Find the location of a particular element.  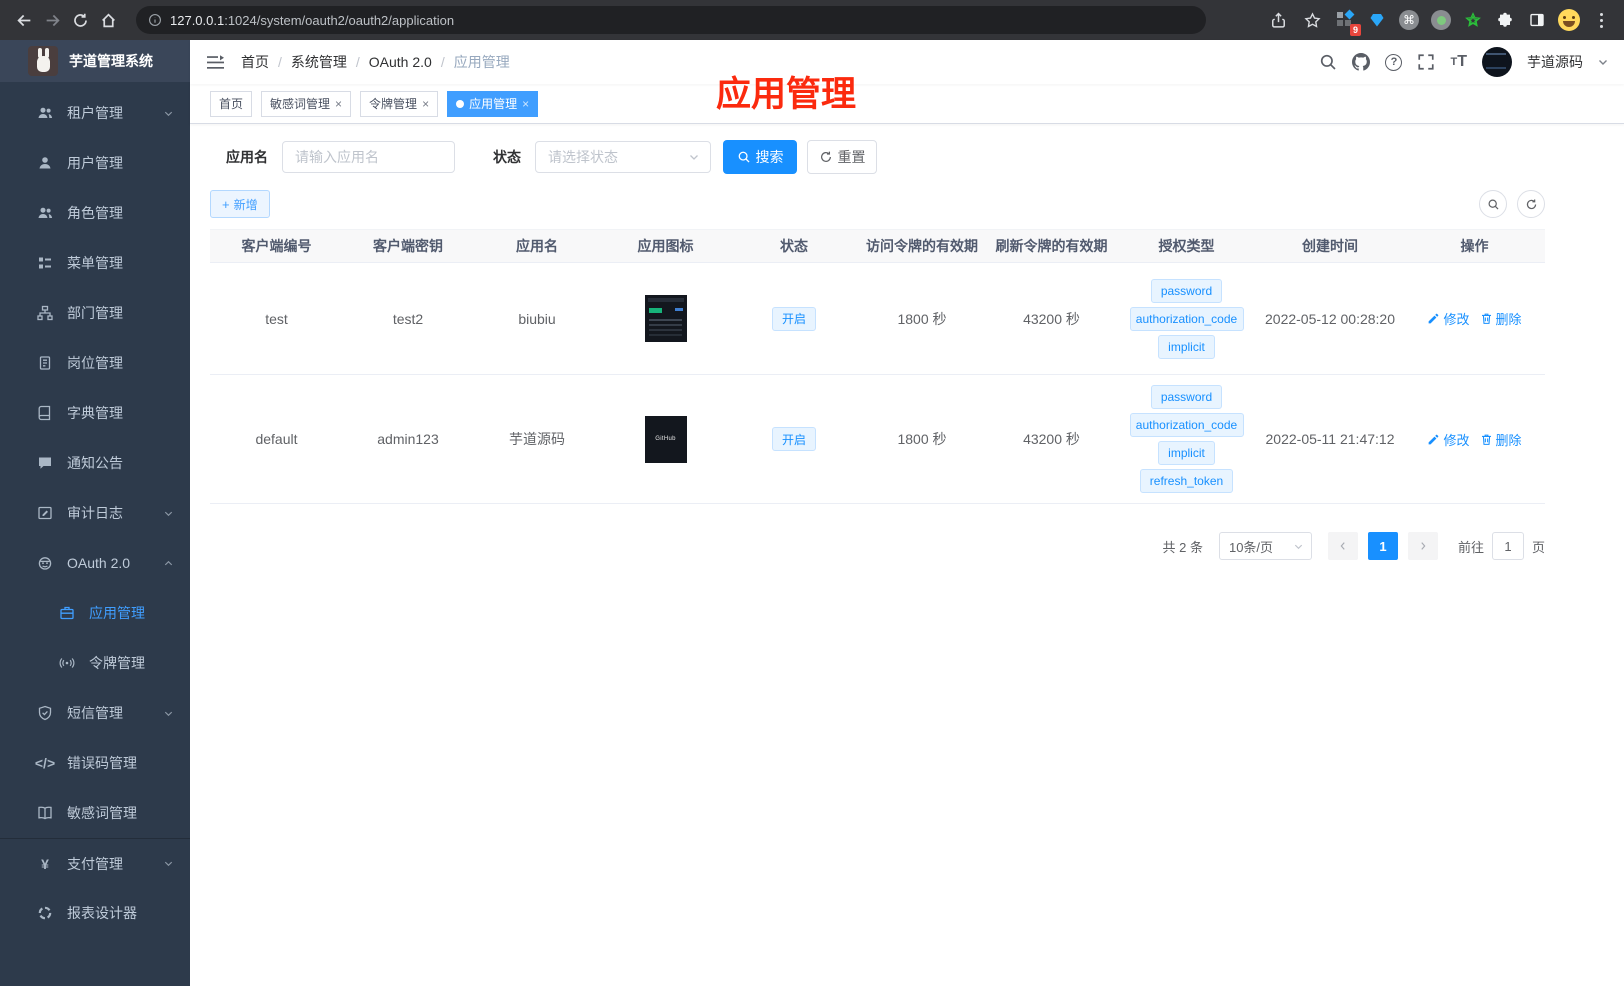

sidebar-item-label: 错误码管理 is located at coordinates (102, 763).